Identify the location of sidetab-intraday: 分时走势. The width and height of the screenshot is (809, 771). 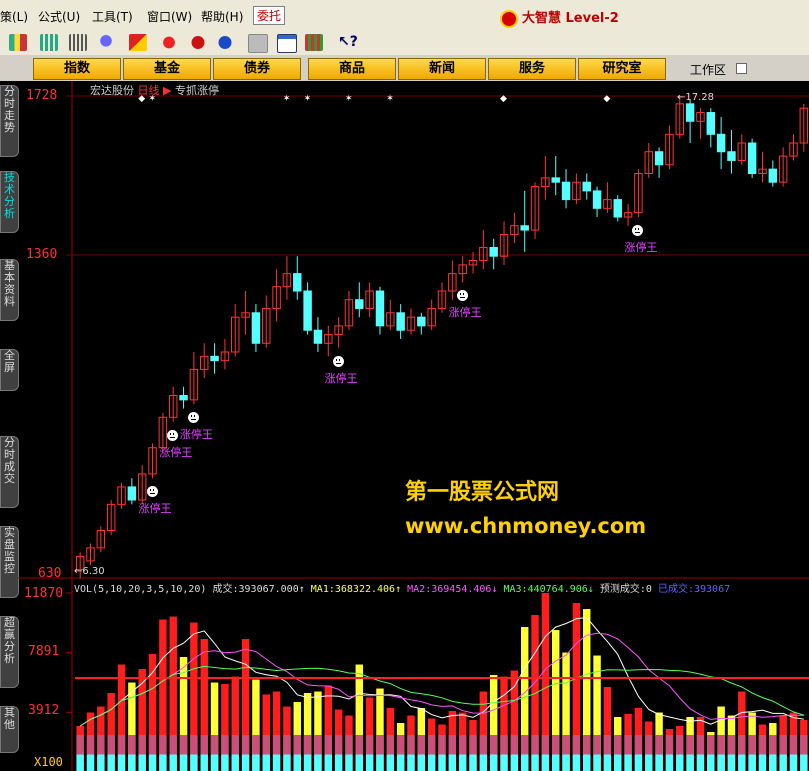
(9, 121).